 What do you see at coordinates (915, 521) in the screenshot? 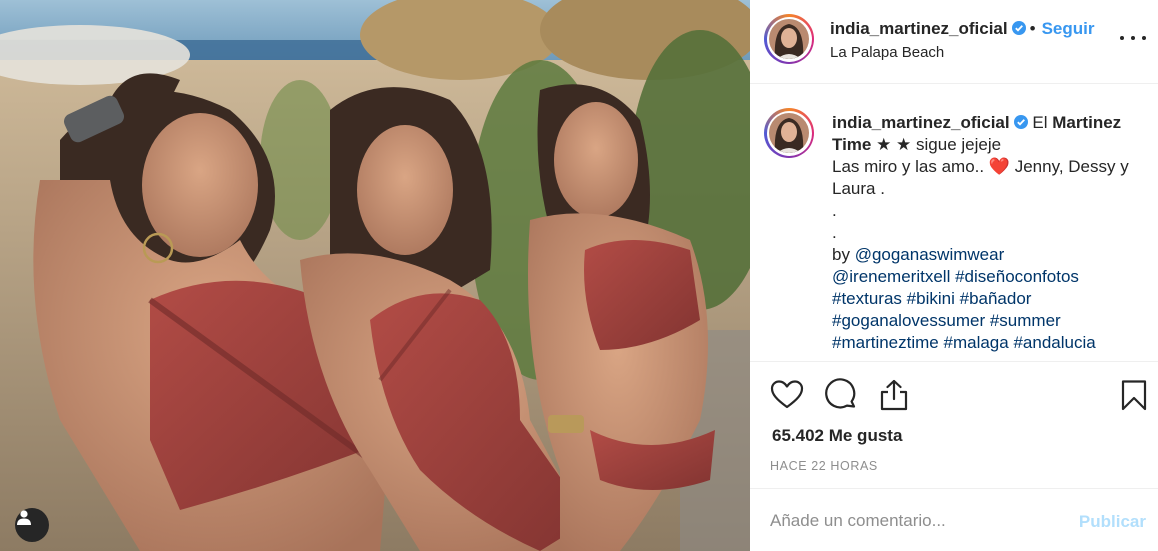
I see `comment-input` at bounding box center [915, 521].